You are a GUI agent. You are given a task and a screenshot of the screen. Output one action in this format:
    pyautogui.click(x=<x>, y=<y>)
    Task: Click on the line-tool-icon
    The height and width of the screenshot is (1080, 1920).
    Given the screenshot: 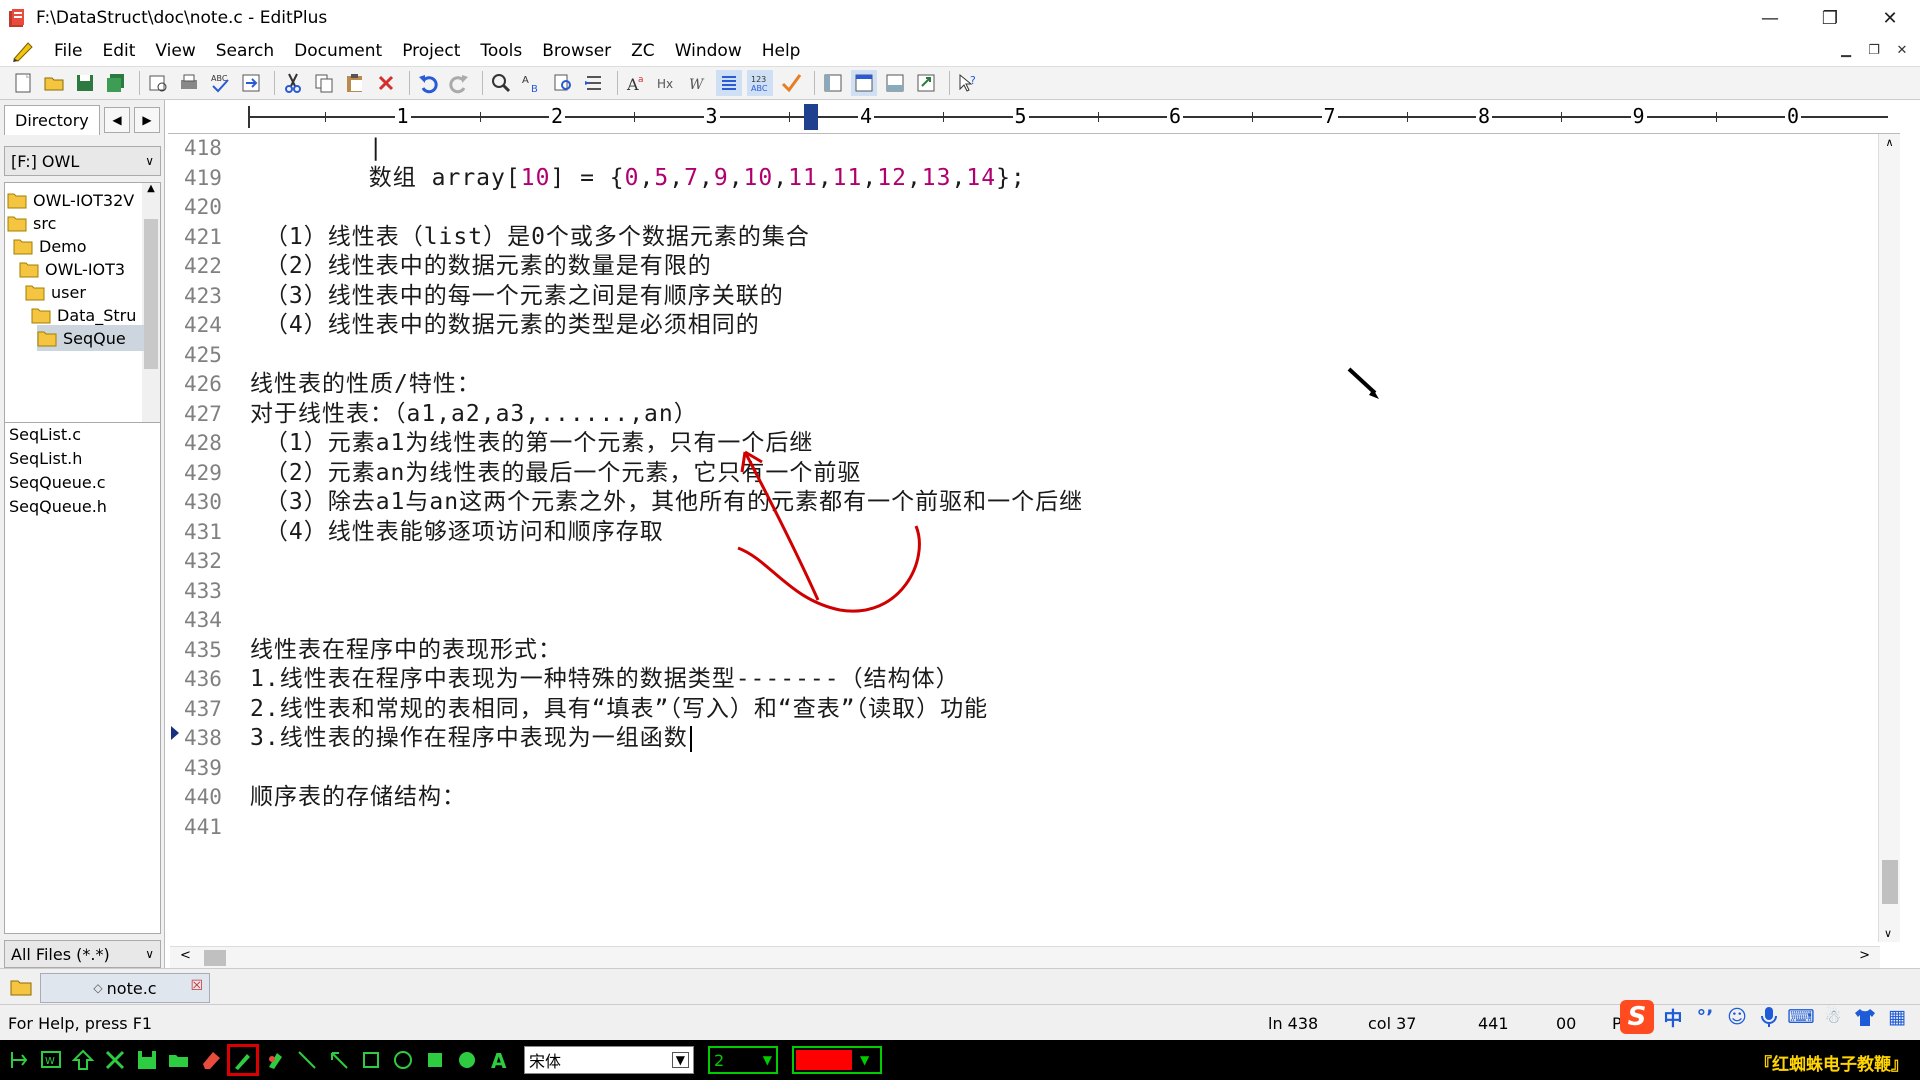 What is the action you would take?
    pyautogui.click(x=307, y=1060)
    